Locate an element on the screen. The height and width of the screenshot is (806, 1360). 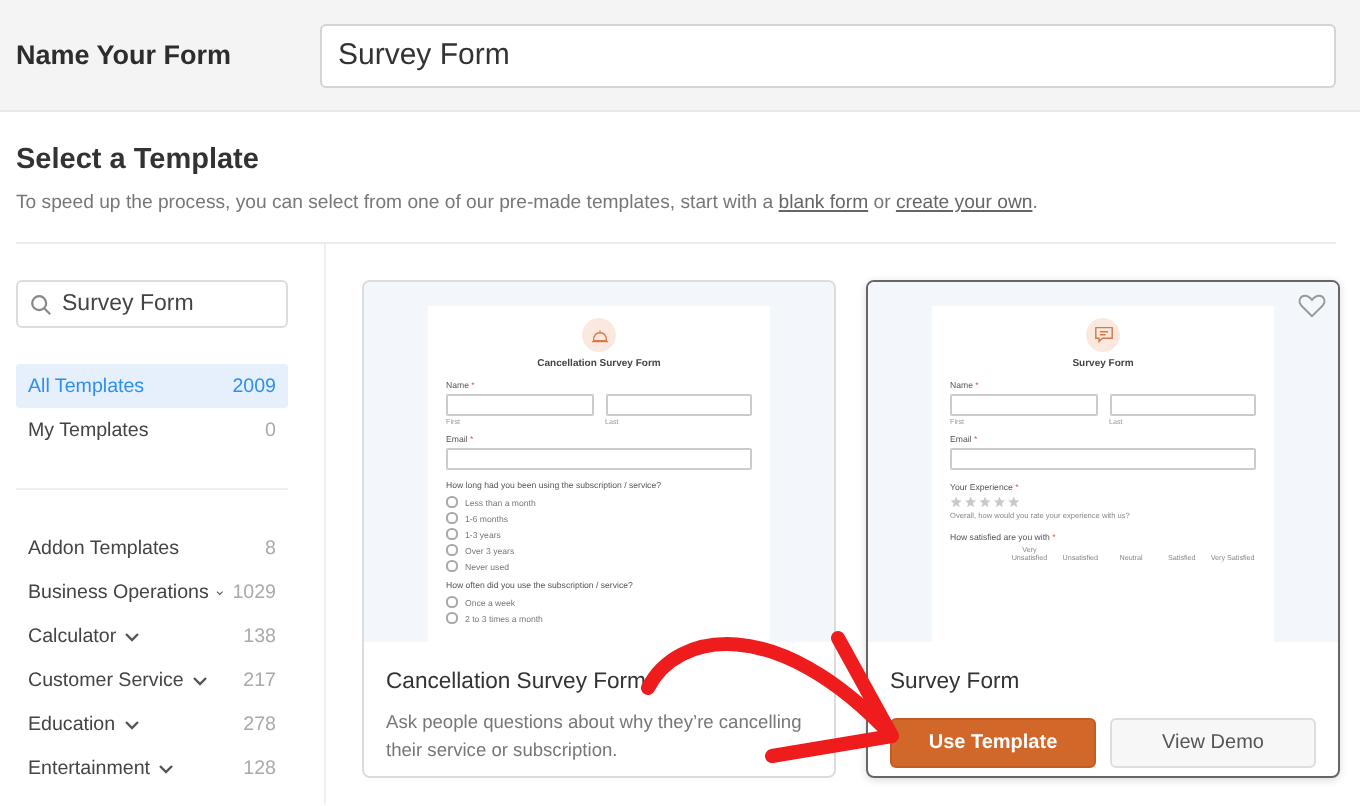
form-name-label: Name Your Form is located at coordinates (125, 55).